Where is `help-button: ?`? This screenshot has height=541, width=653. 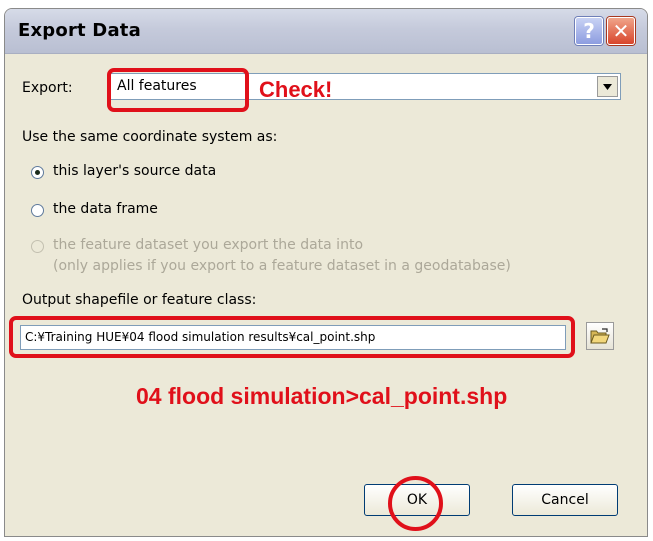
help-button: ? is located at coordinates (589, 31).